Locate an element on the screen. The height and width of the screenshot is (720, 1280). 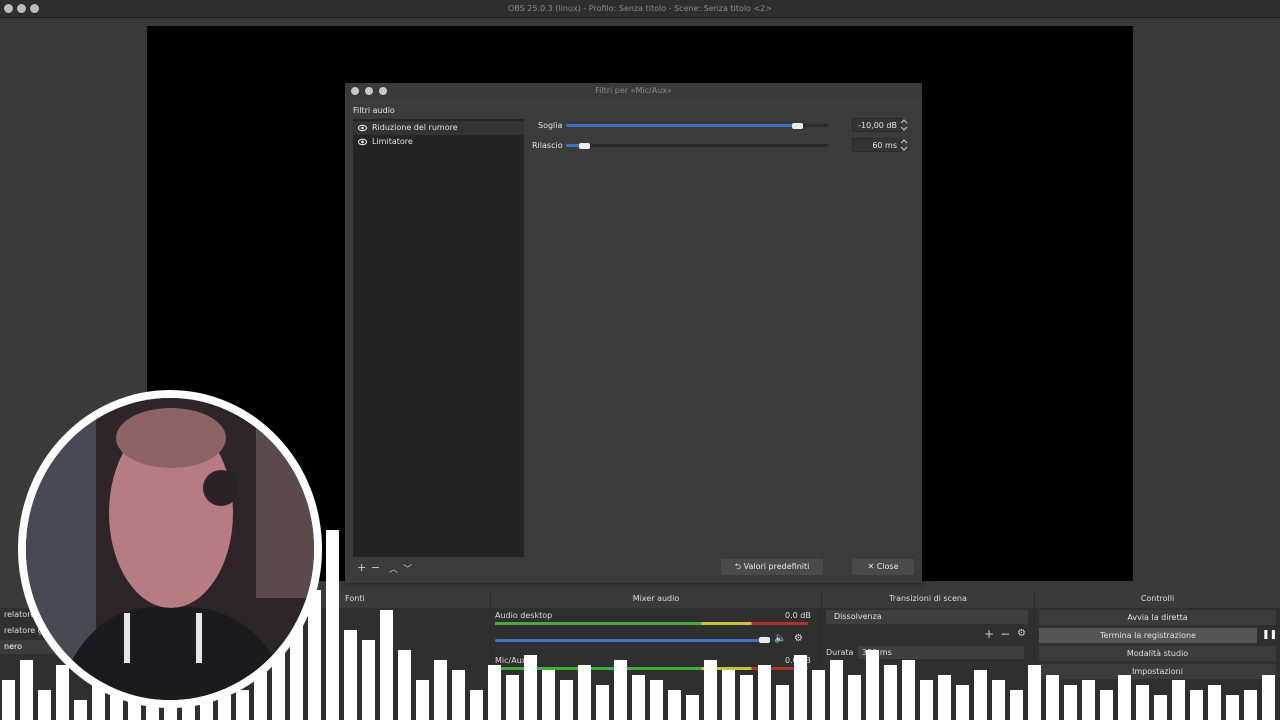
release-spinbox: 60 ms is located at coordinates (877, 145).